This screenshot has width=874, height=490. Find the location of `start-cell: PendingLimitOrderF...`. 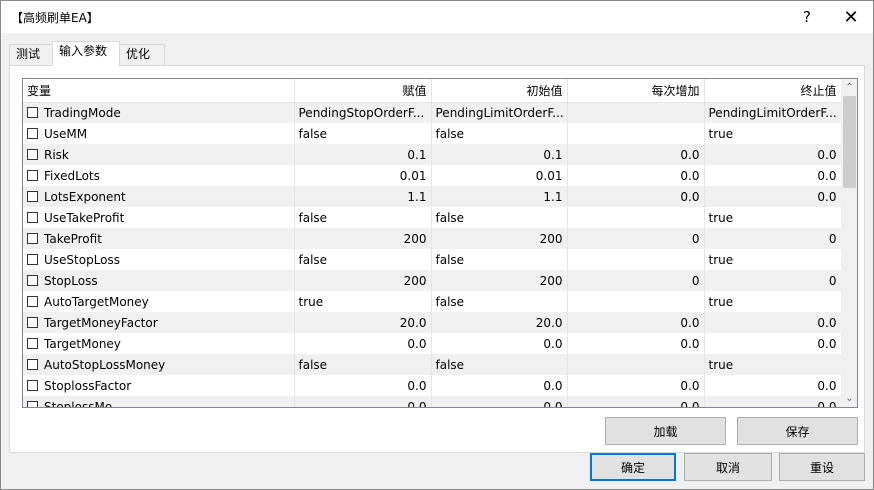

start-cell: PendingLimitOrderF... is located at coordinates (499, 112).